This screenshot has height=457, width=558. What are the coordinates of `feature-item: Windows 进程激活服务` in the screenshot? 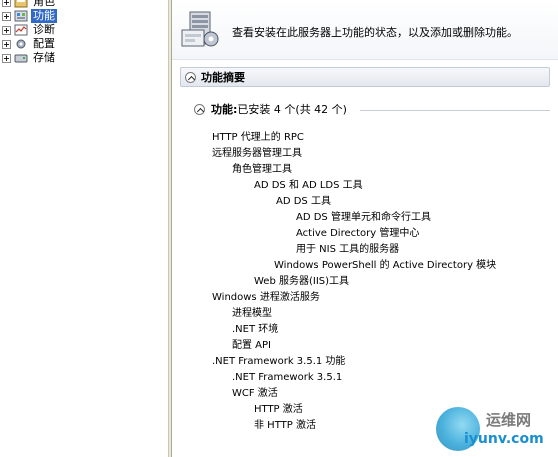 It's located at (266, 297).